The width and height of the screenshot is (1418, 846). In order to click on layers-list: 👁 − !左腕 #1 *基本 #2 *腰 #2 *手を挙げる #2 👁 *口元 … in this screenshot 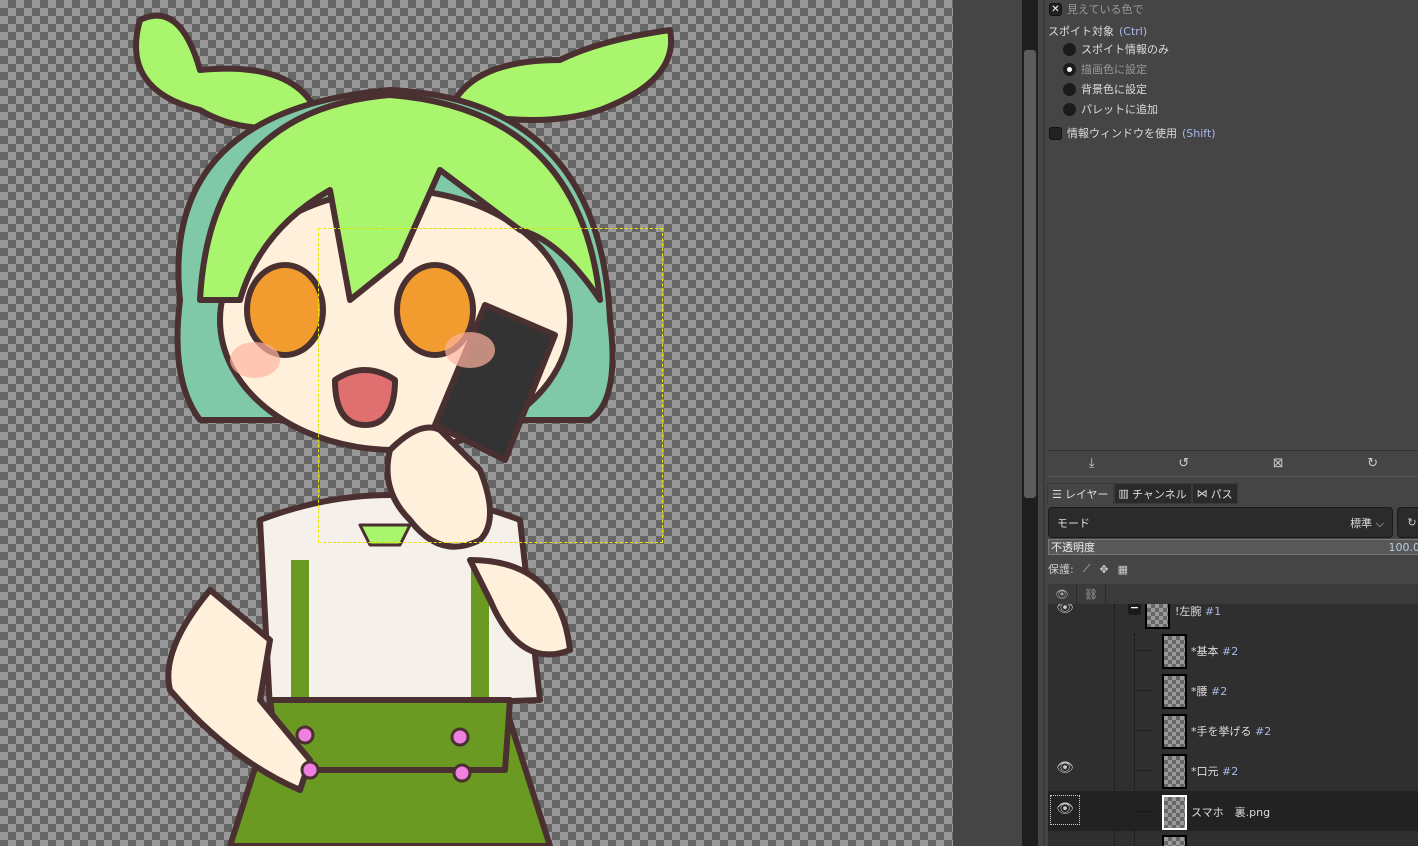, I will do `click(1233, 725)`.